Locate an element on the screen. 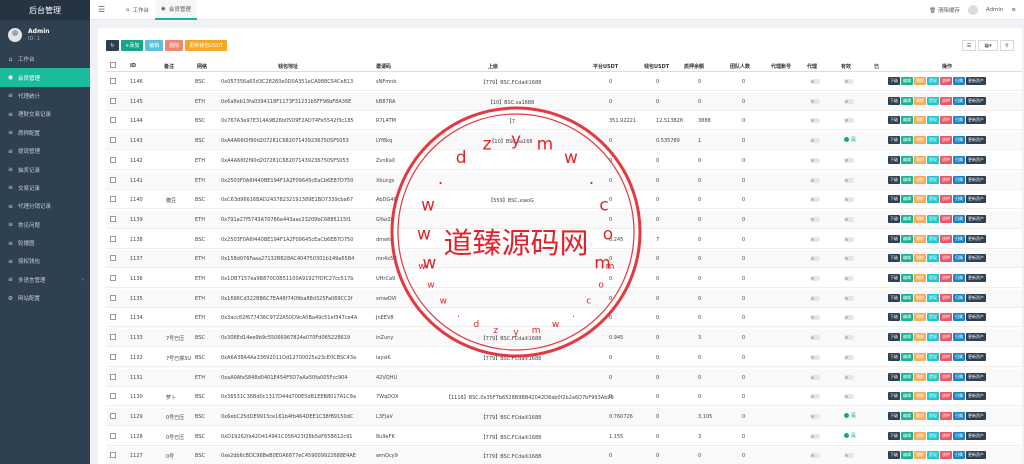 The width and height of the screenshot is (1024, 464). sidebar-item-2: ≡ 代理统计 is located at coordinates (45, 96).